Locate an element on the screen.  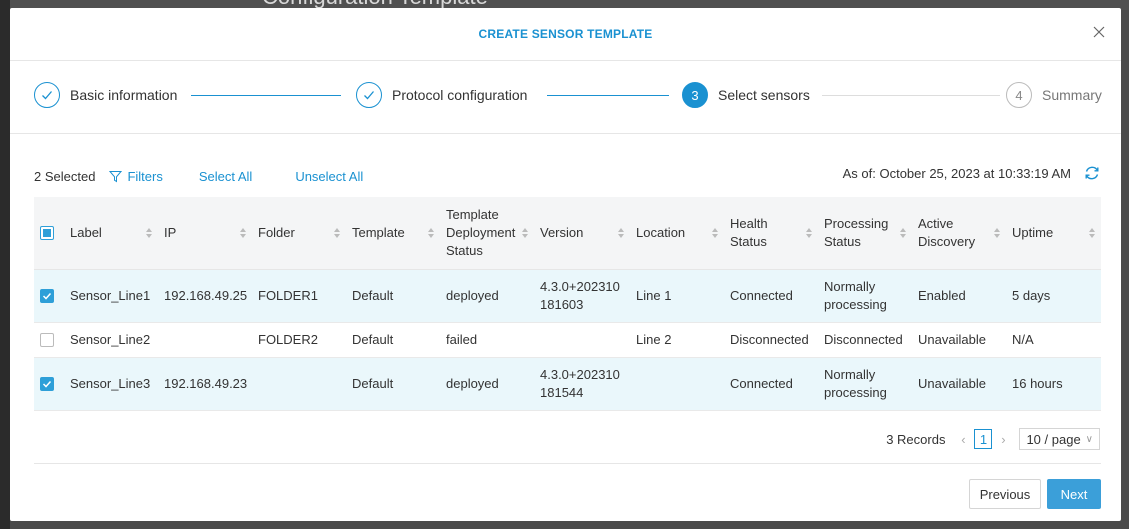
page-size-value: 10 / page is located at coordinates (1053, 439).